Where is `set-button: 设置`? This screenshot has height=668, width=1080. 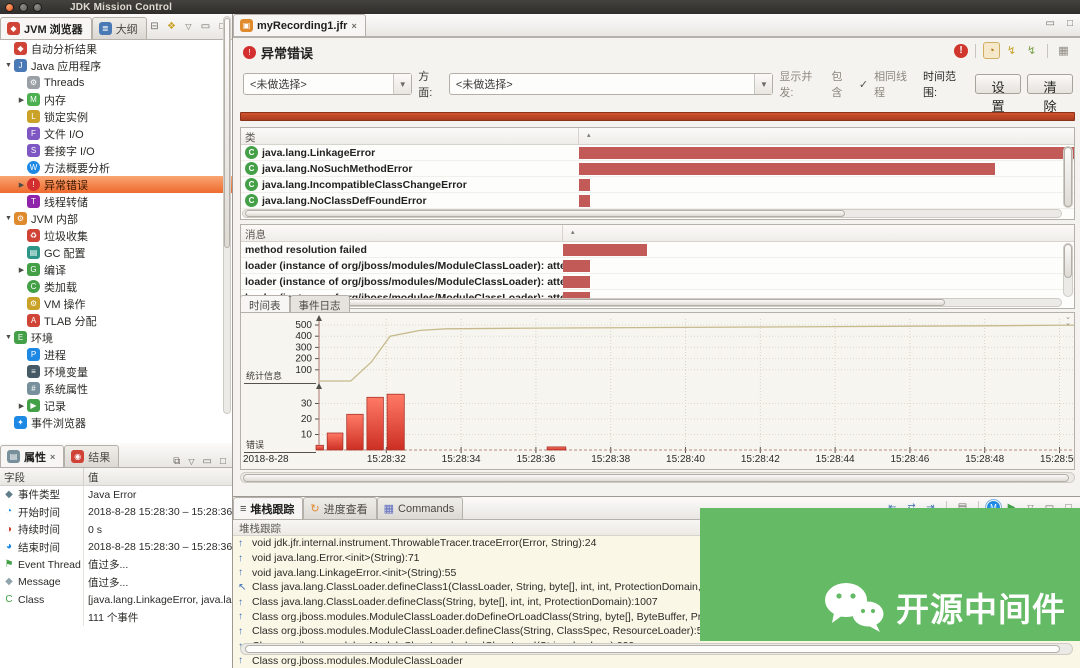
set-button: 设置 is located at coordinates (997, 94).